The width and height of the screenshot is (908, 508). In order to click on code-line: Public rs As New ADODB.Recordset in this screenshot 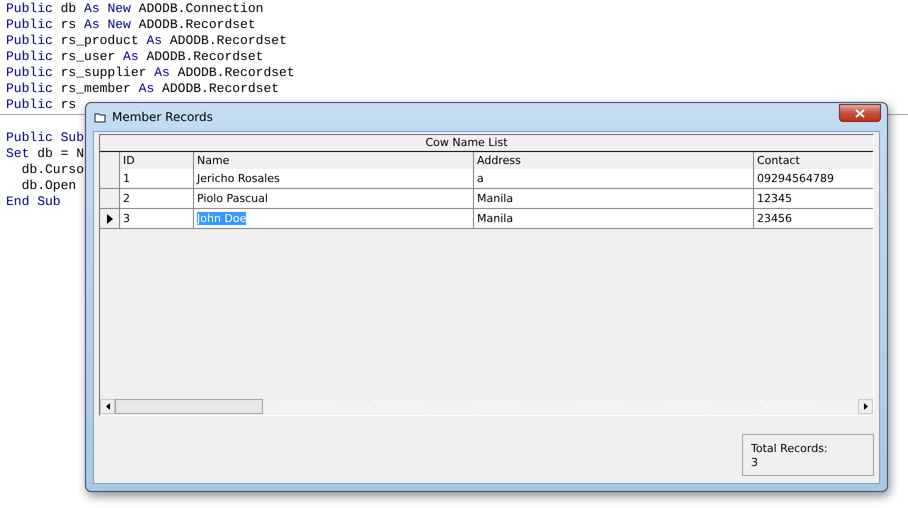, I will do `click(130, 25)`.